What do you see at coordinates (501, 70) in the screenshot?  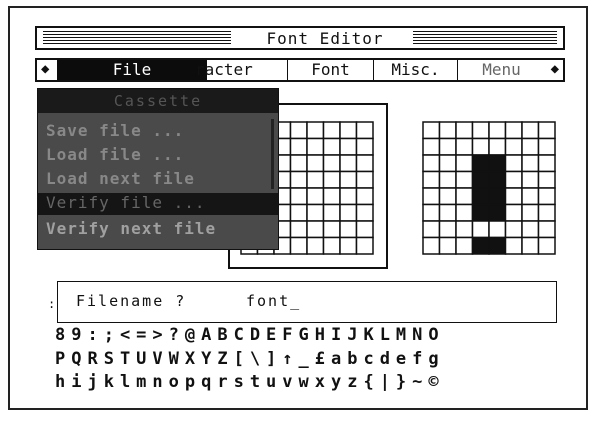 I see `menu-menu: Menu` at bounding box center [501, 70].